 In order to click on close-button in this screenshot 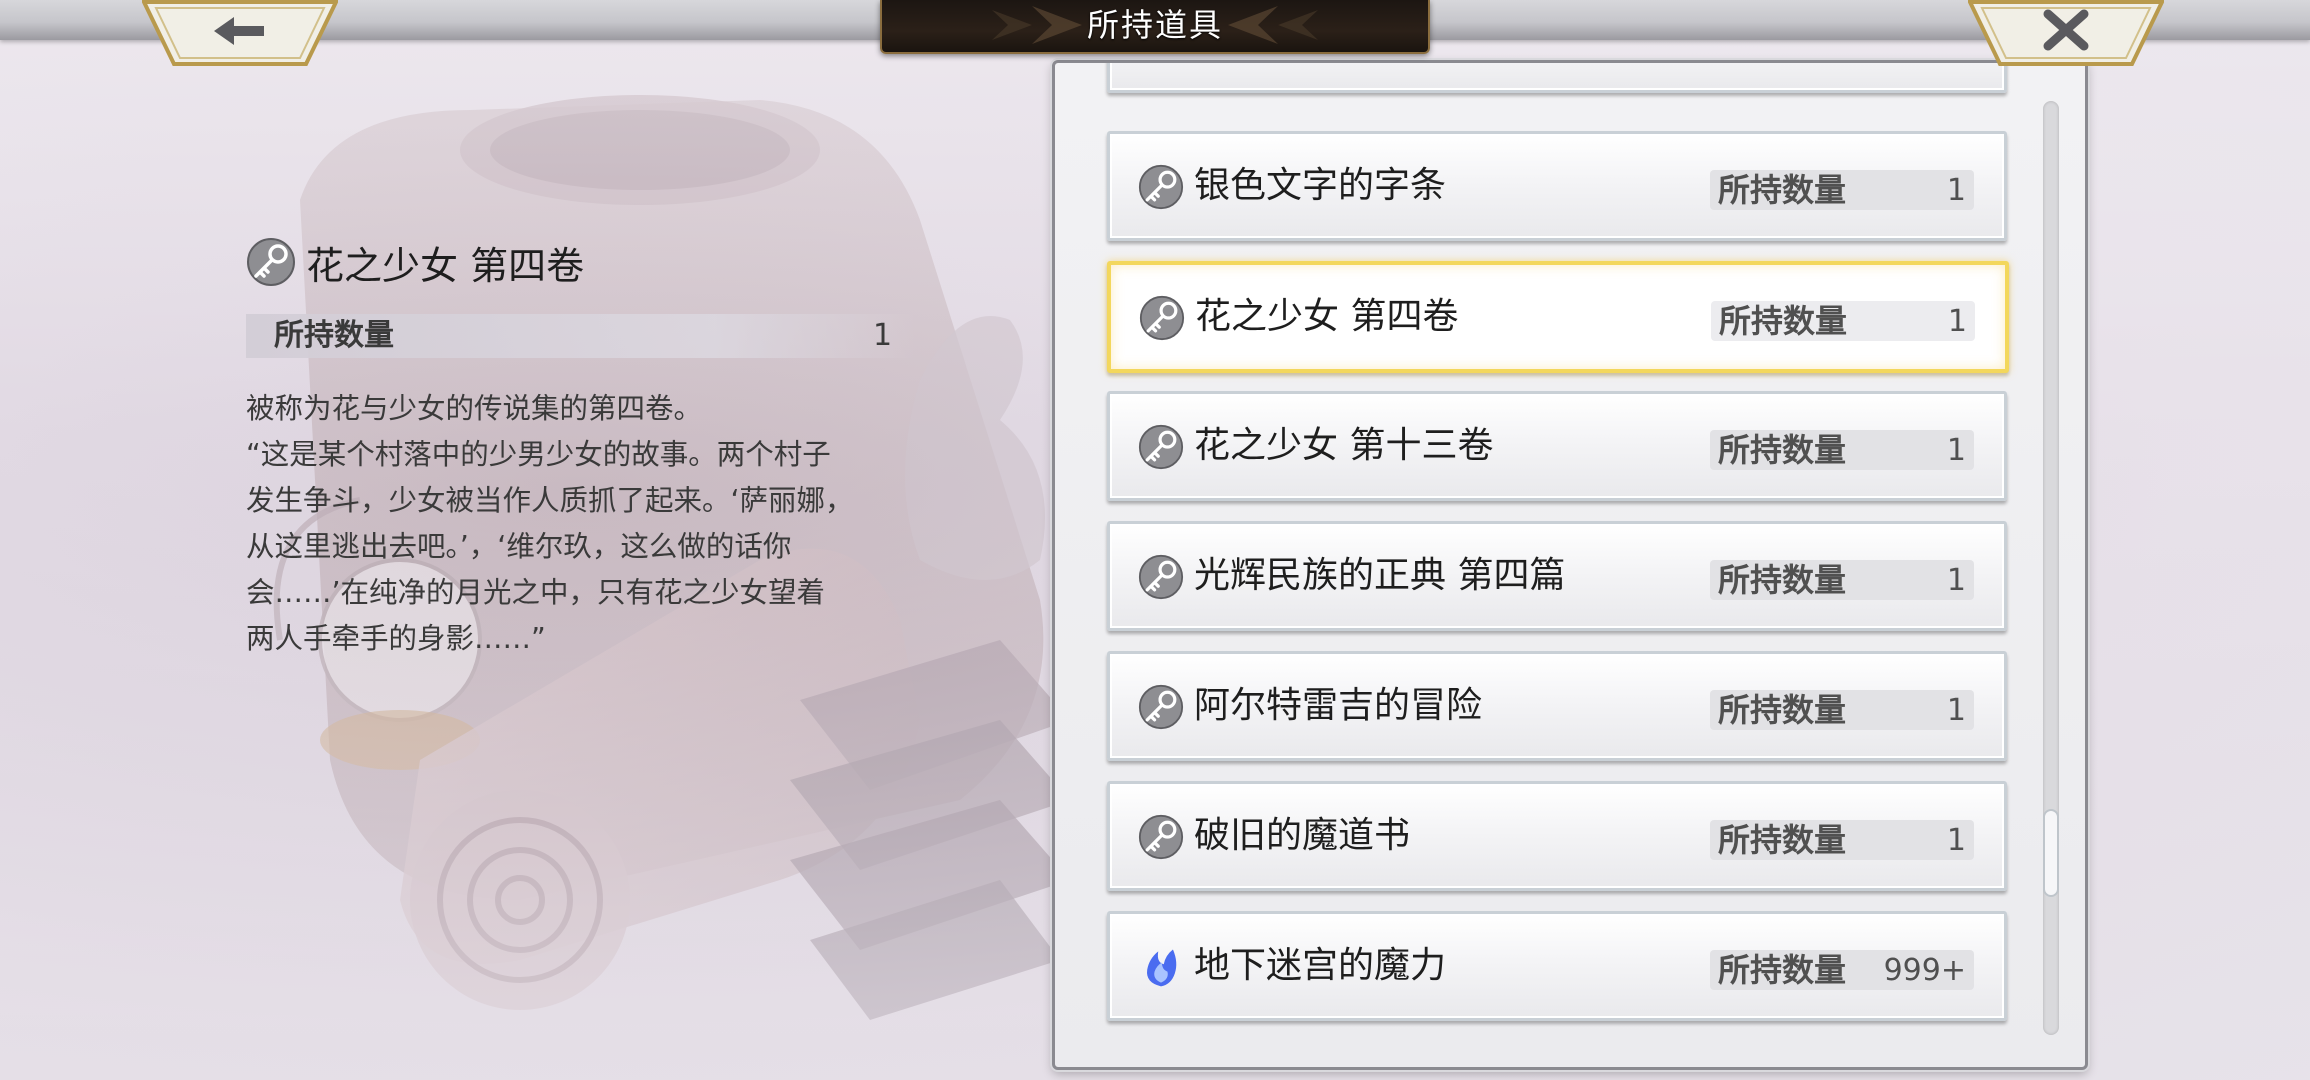, I will do `click(2066, 33)`.